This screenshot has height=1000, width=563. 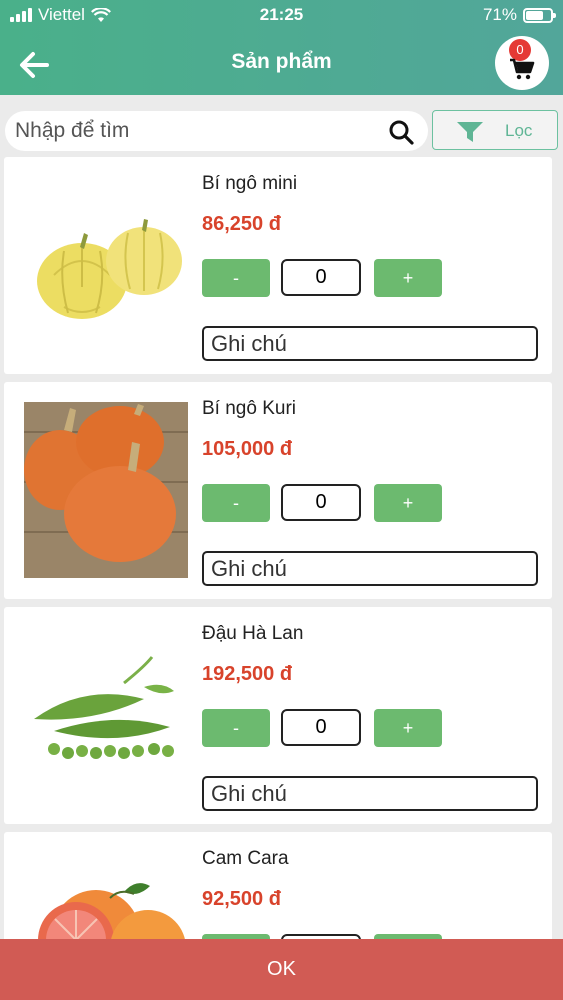 What do you see at coordinates (195, 131) in the screenshot?
I see `search-input` at bounding box center [195, 131].